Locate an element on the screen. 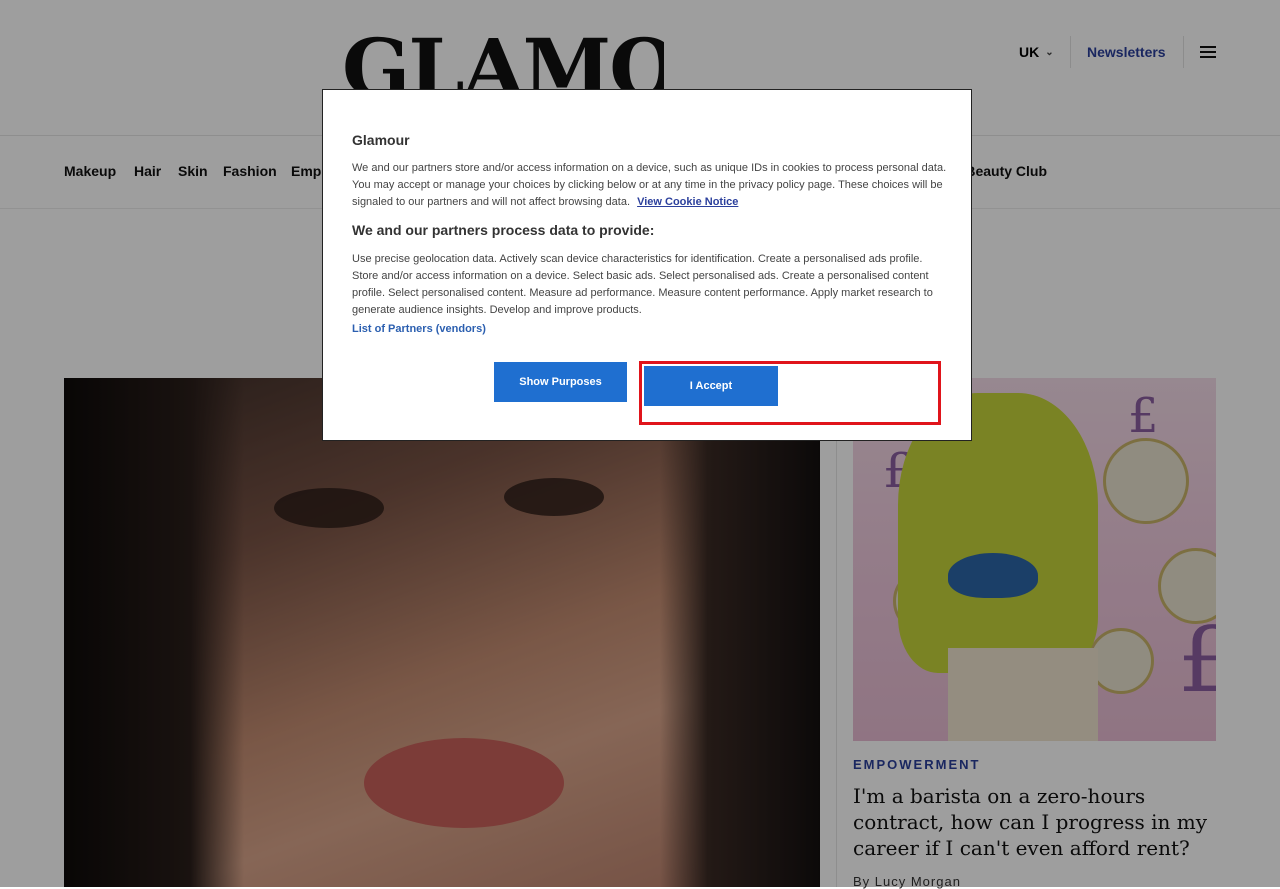 Image resolution: width=1280 pixels, height=889 pixels. show-purposes-button: Show Purposes is located at coordinates (560, 382).